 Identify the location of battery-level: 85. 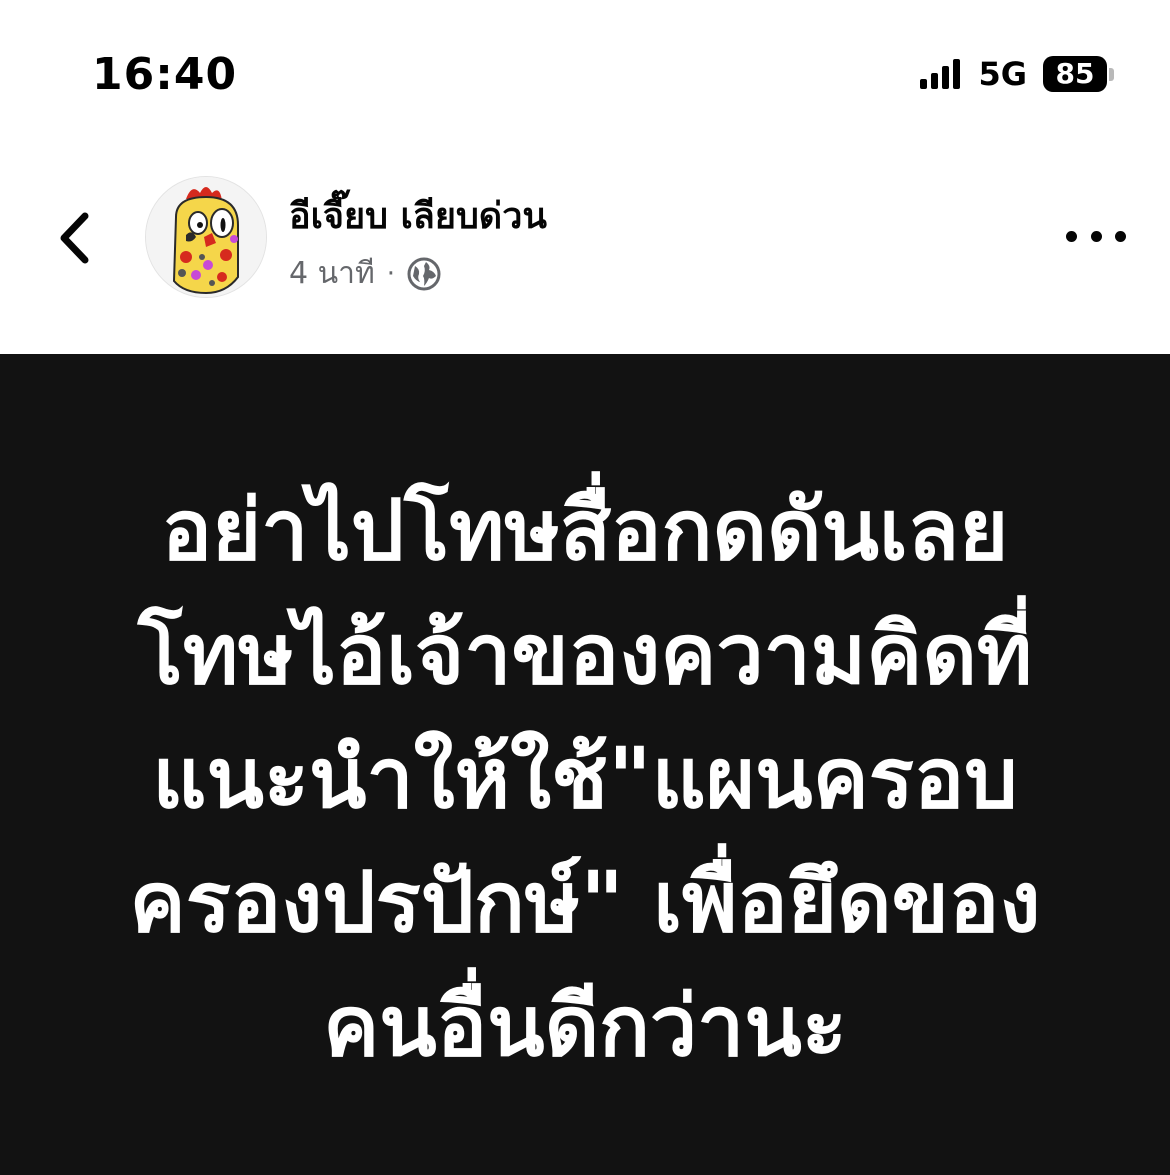
(1075, 74).